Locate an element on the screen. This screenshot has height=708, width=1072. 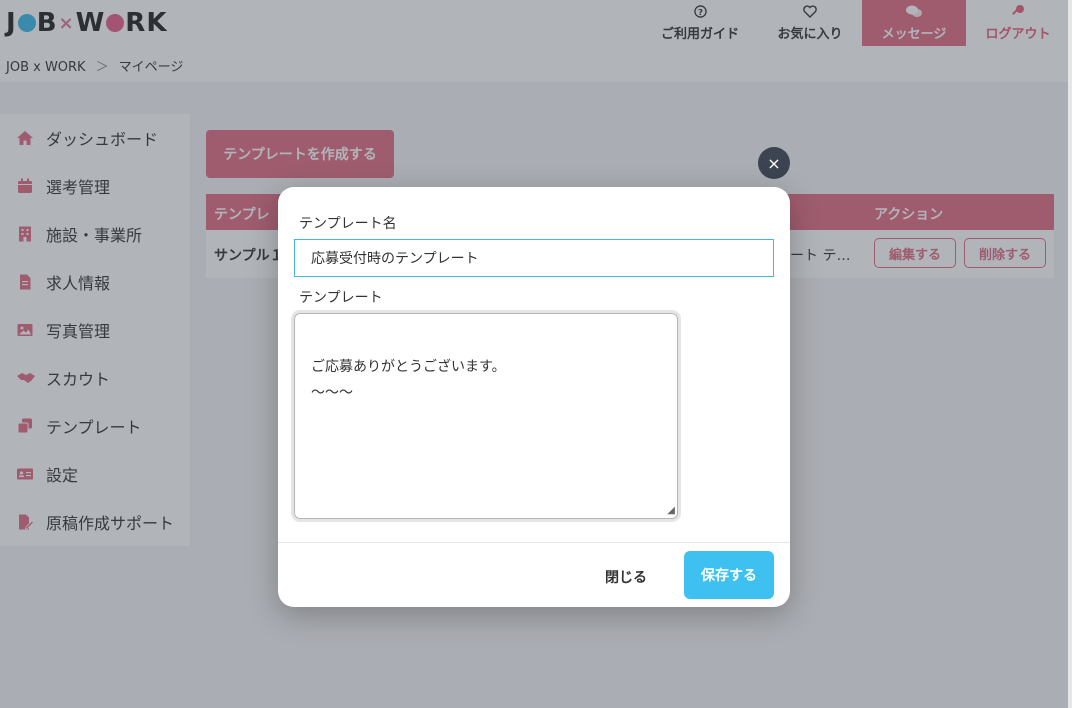
save-button: 保存する is located at coordinates (729, 575).